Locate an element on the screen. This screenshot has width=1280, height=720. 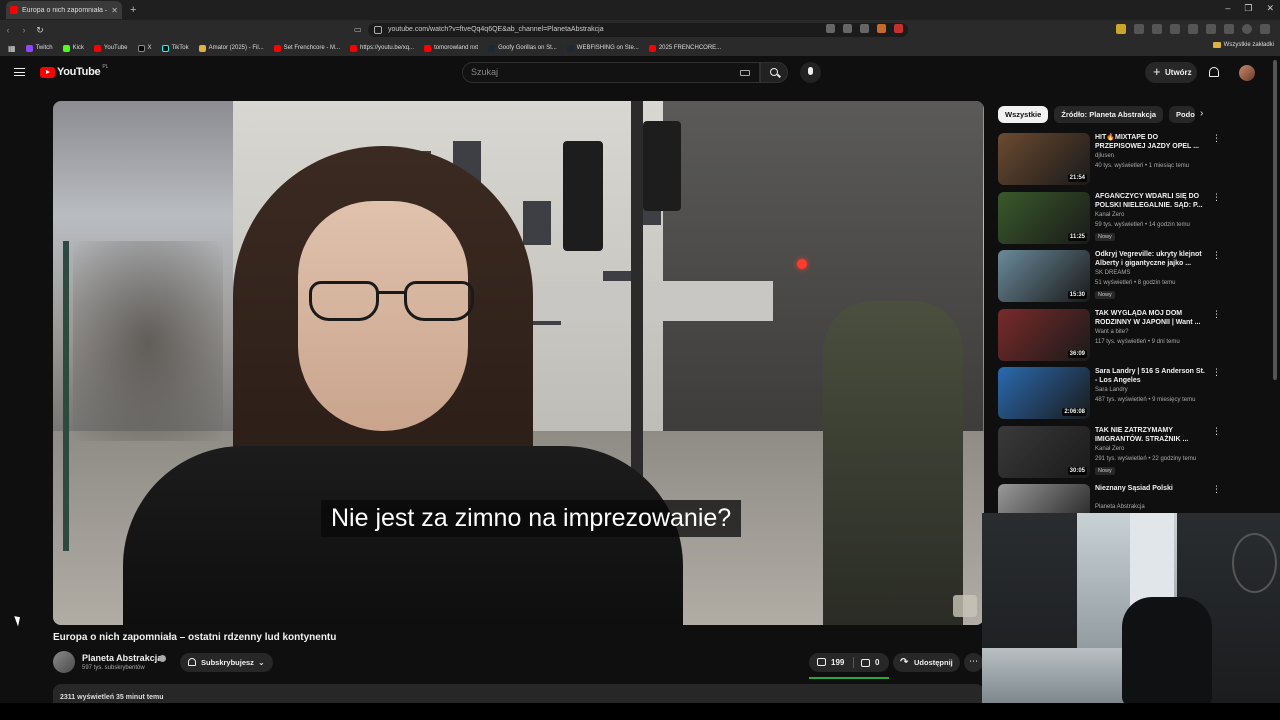
bookmark-item: X is located at coordinates (144, 48).